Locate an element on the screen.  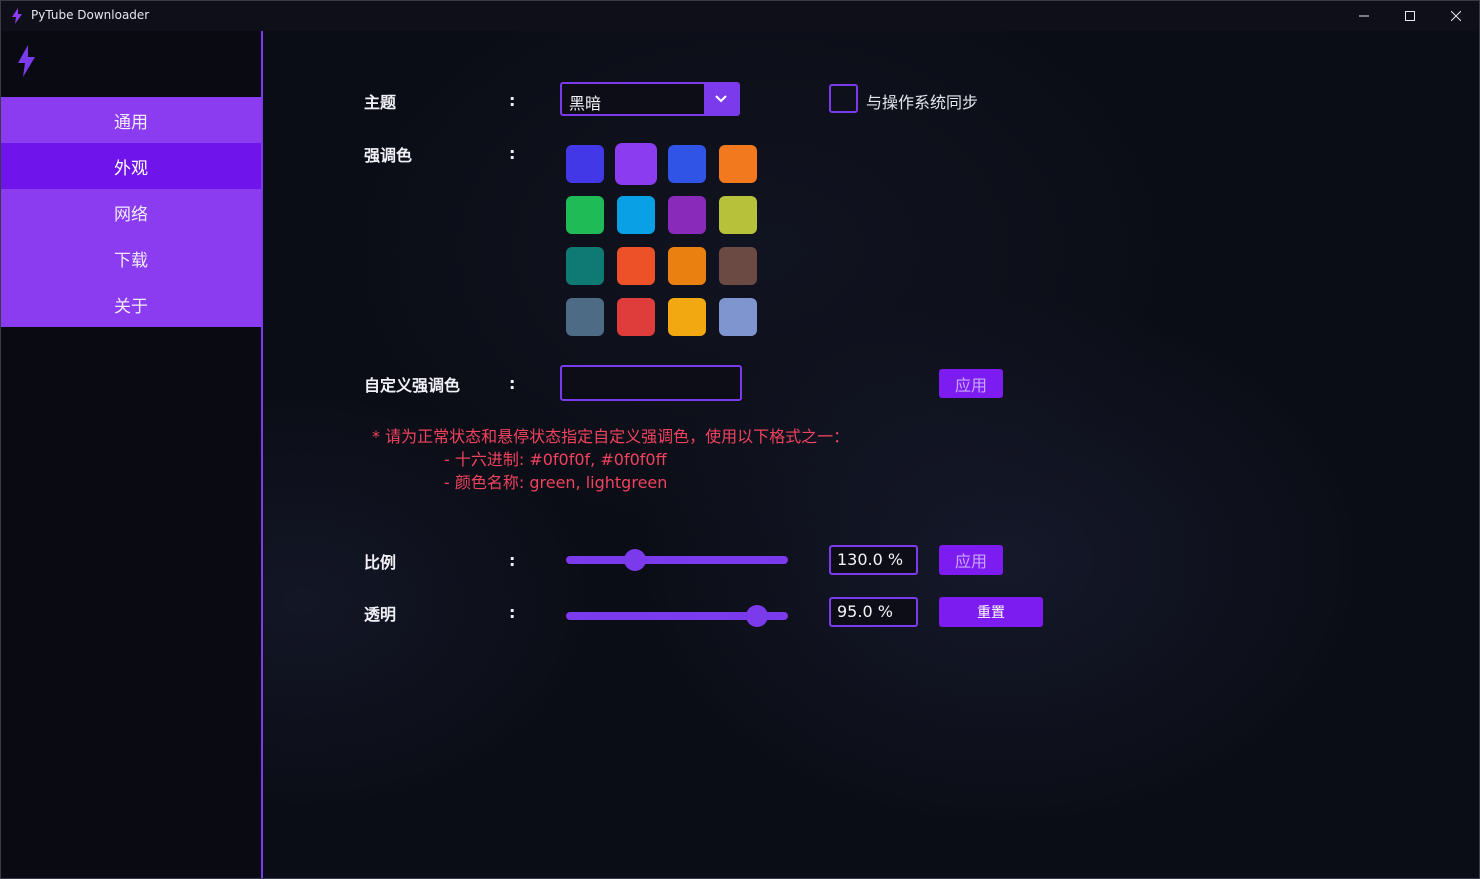
theme-select: 黑暗 is located at coordinates (650, 99).